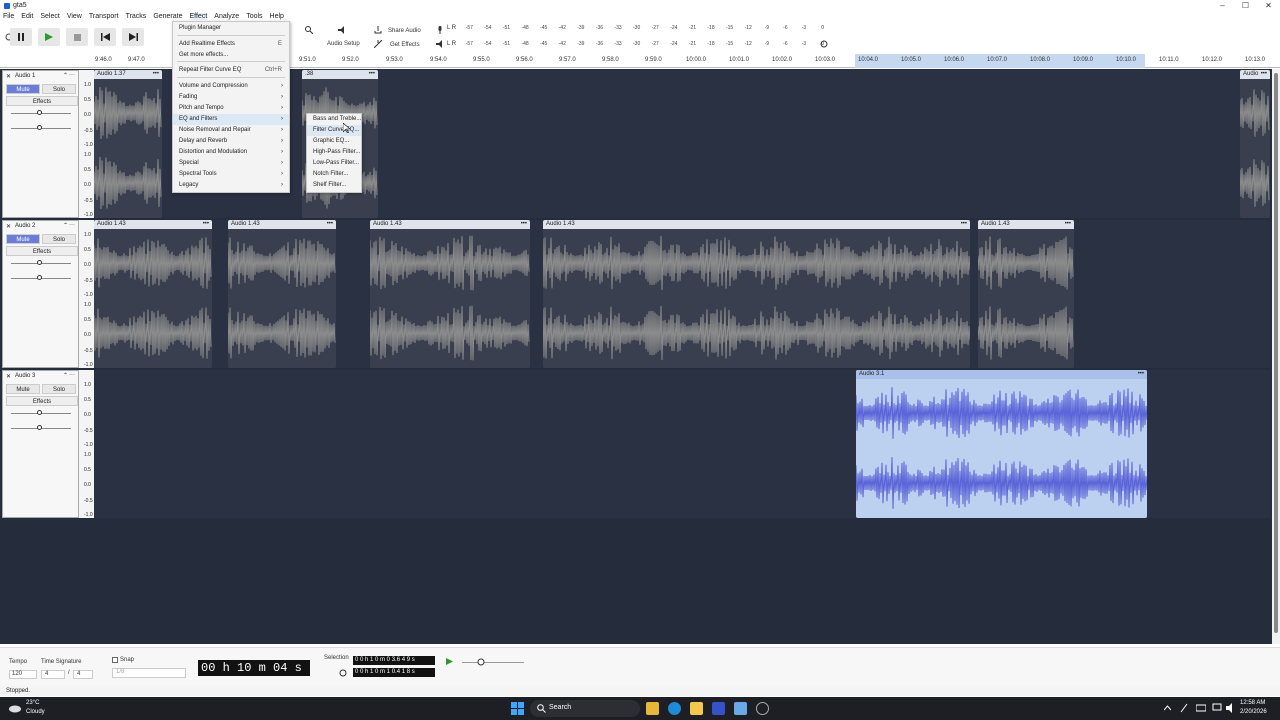 The width and height of the screenshot is (1280, 720). What do you see at coordinates (1201, 708) in the screenshot?
I see `touch-keyboard-icon` at bounding box center [1201, 708].